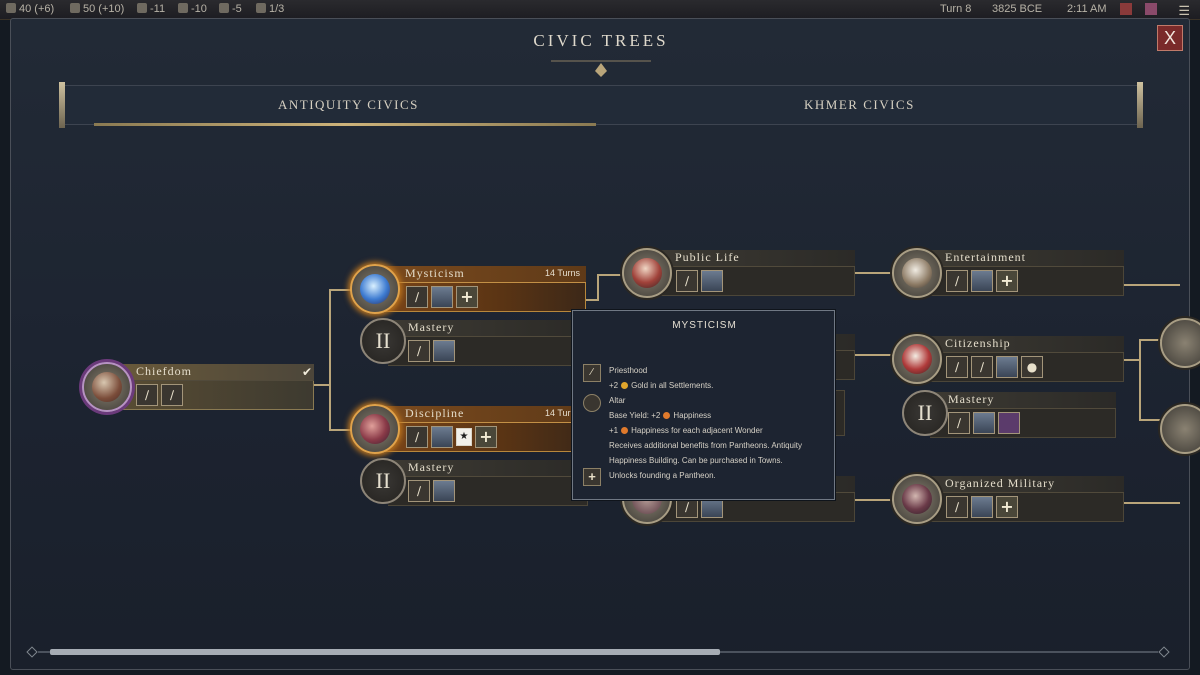 The width and height of the screenshot is (1200, 675). What do you see at coordinates (107, 387) in the screenshot?
I see `chiefdom-icon` at bounding box center [107, 387].